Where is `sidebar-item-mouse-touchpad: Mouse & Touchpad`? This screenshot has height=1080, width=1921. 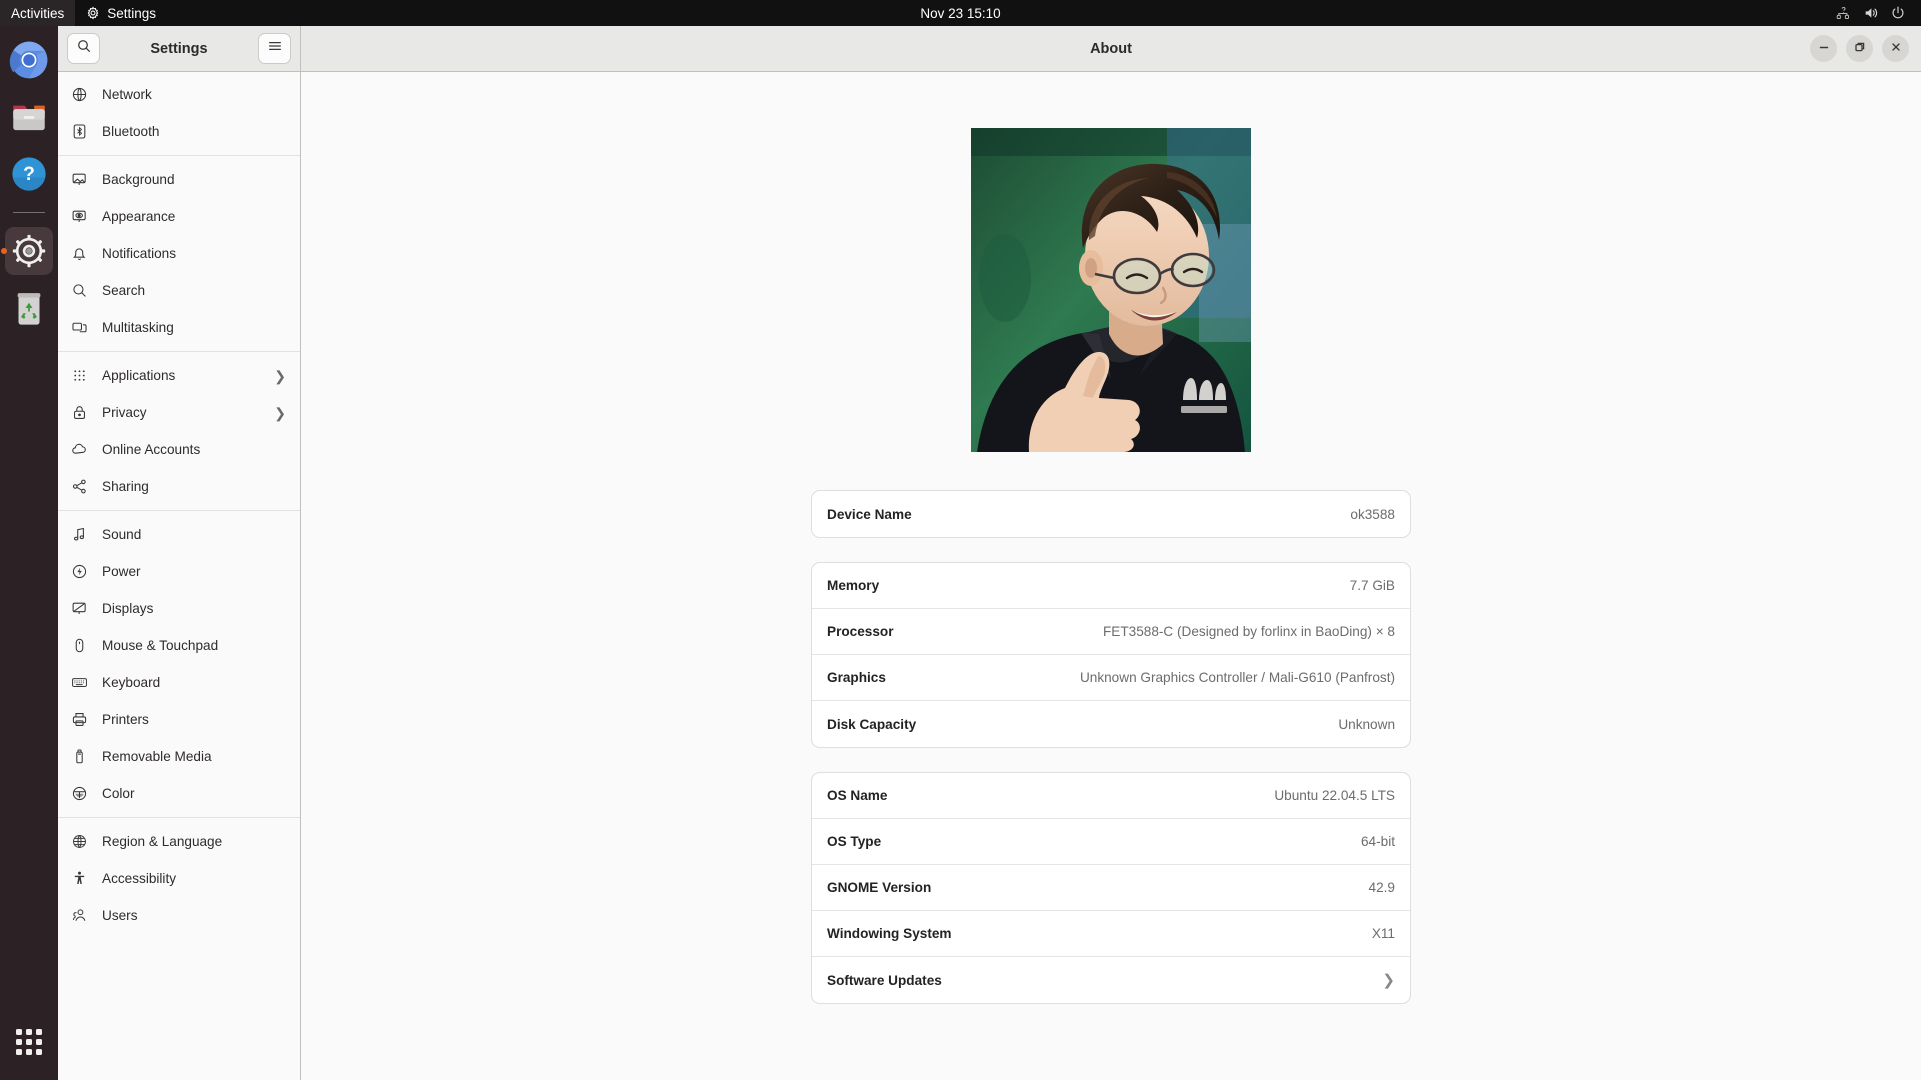
sidebar-item-mouse-touchpad: Mouse & Touchpad is located at coordinates (179, 645).